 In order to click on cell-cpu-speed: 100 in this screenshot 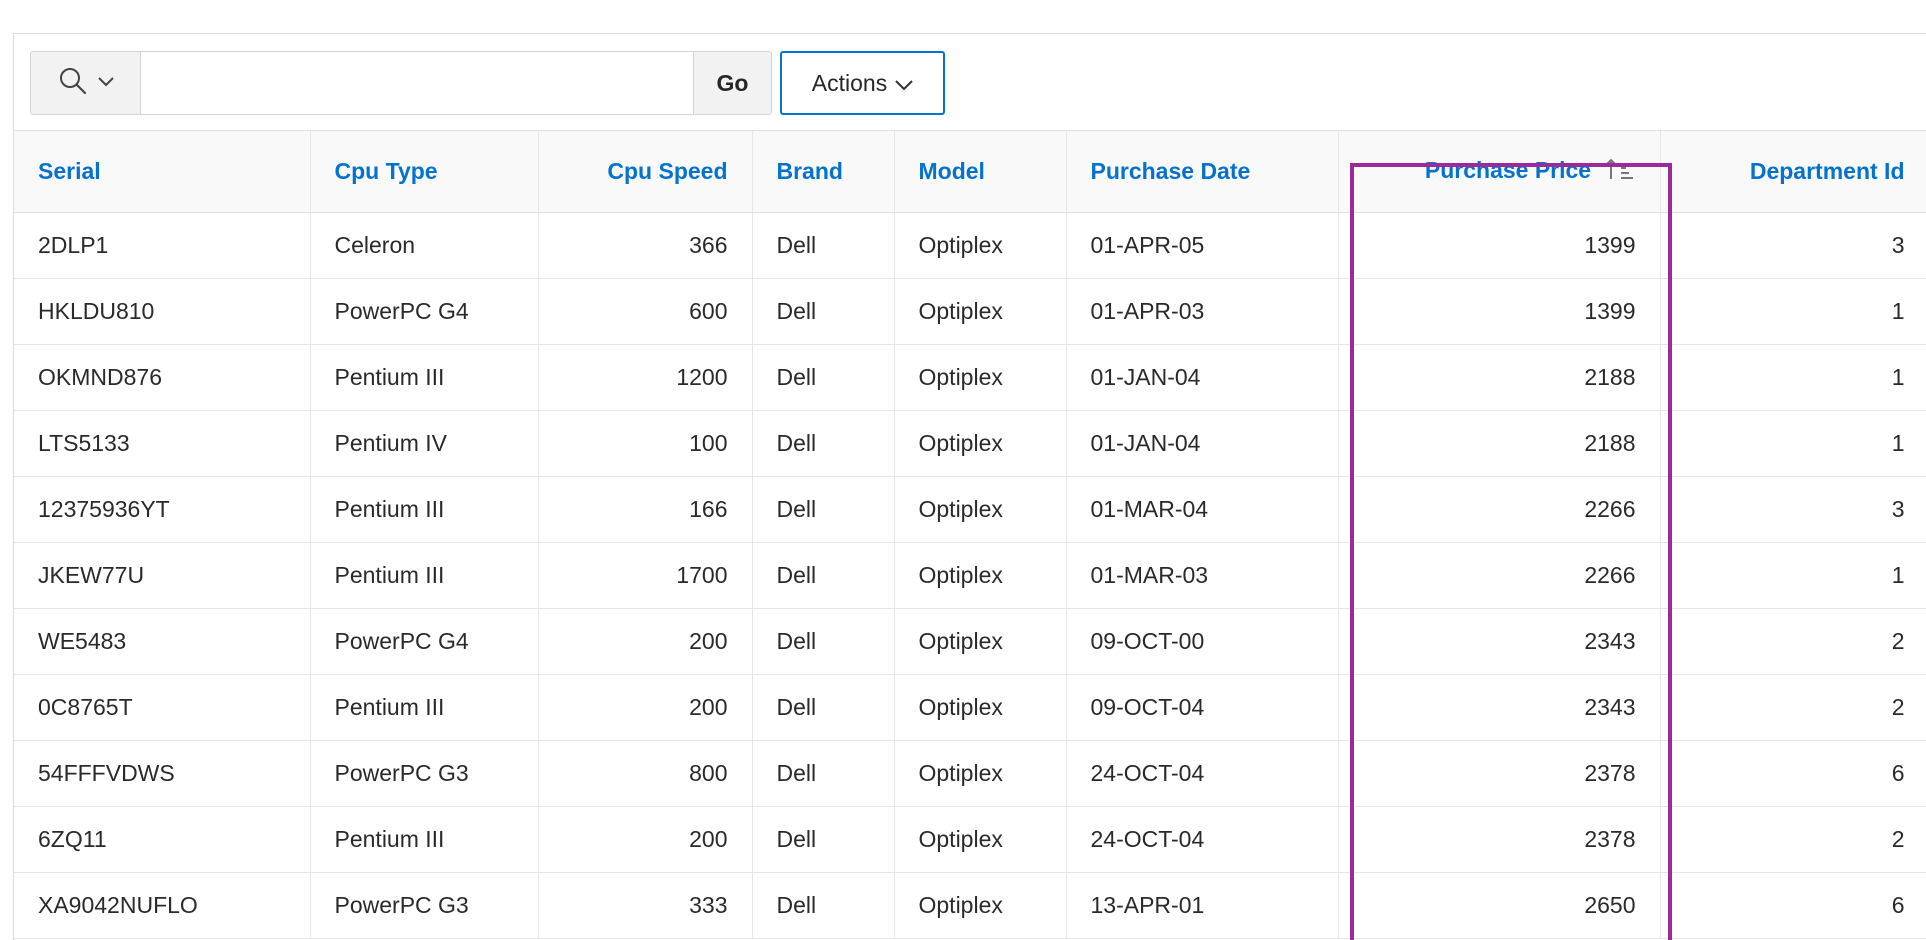, I will do `click(645, 443)`.